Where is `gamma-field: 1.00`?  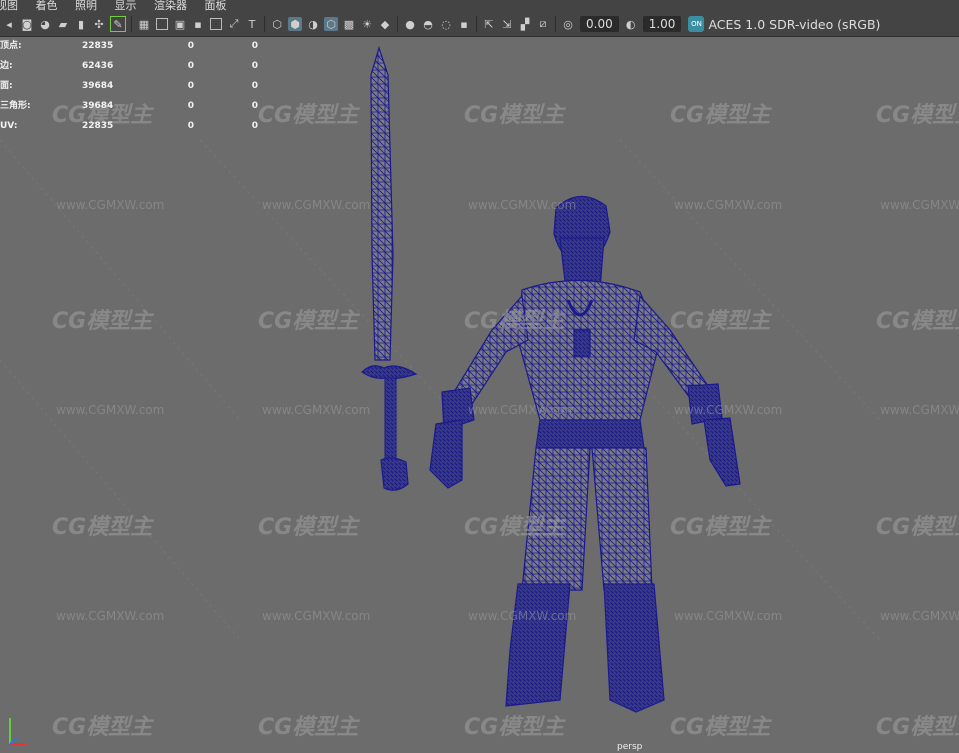 gamma-field: 1.00 is located at coordinates (662, 24).